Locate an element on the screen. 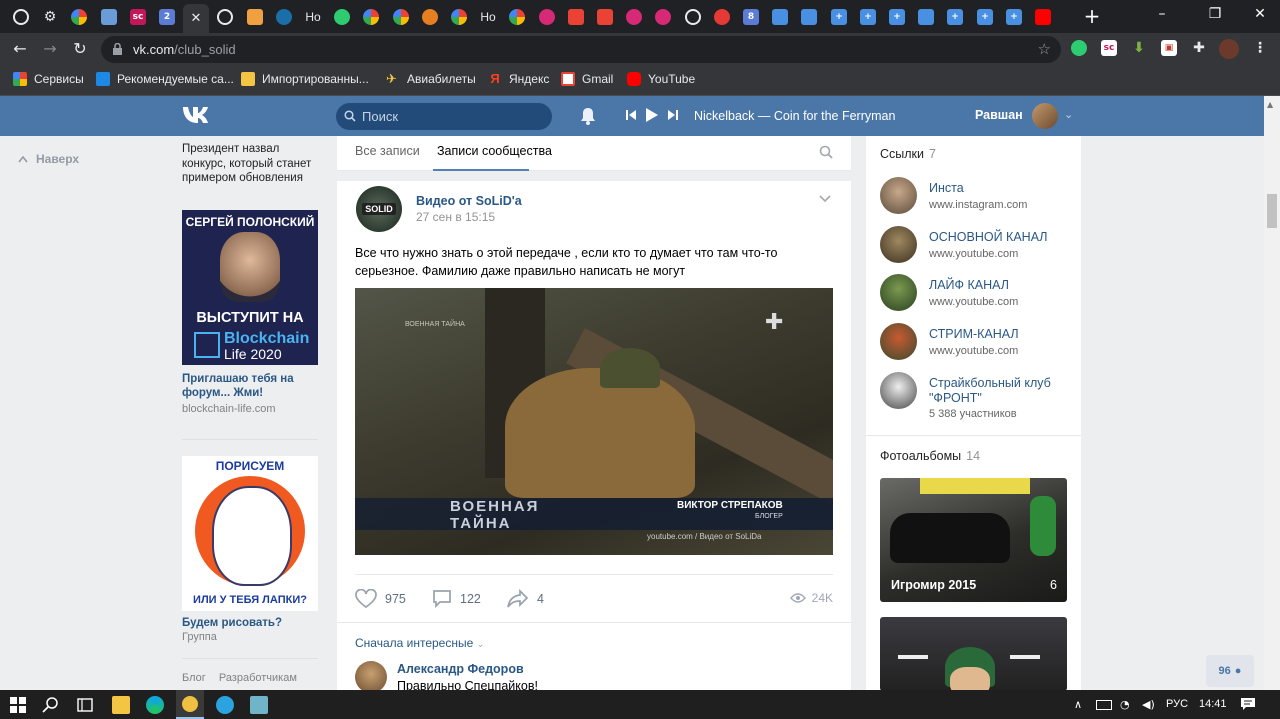 Image resolution: width=1280 pixels, height=719 pixels. extension-download-icon: ⬇ is located at coordinates (1139, 48).